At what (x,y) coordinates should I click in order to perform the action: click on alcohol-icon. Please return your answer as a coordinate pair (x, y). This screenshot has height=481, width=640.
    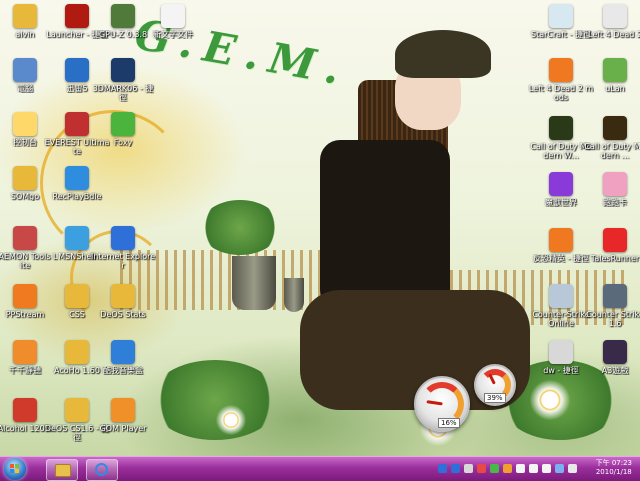
    Looking at the image, I should click on (25, 410).